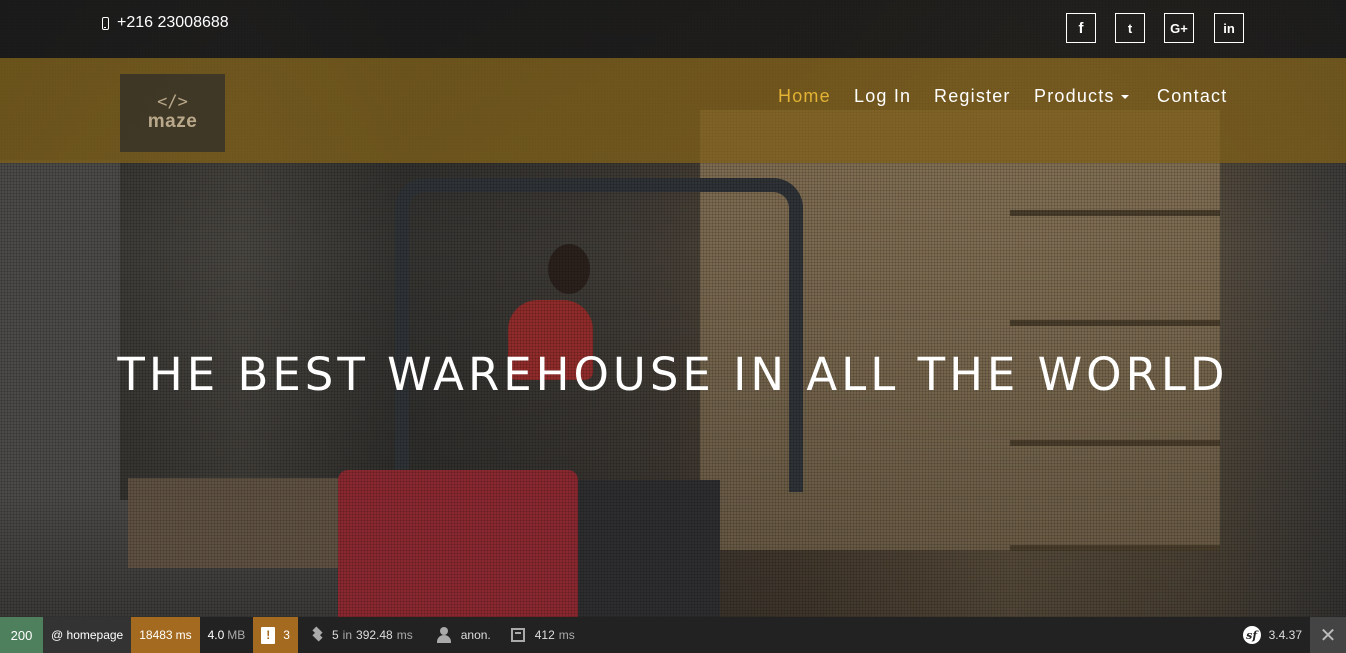 The width and height of the screenshot is (1346, 653). What do you see at coordinates (105, 23) in the screenshot?
I see `mobile-phone-icon` at bounding box center [105, 23].